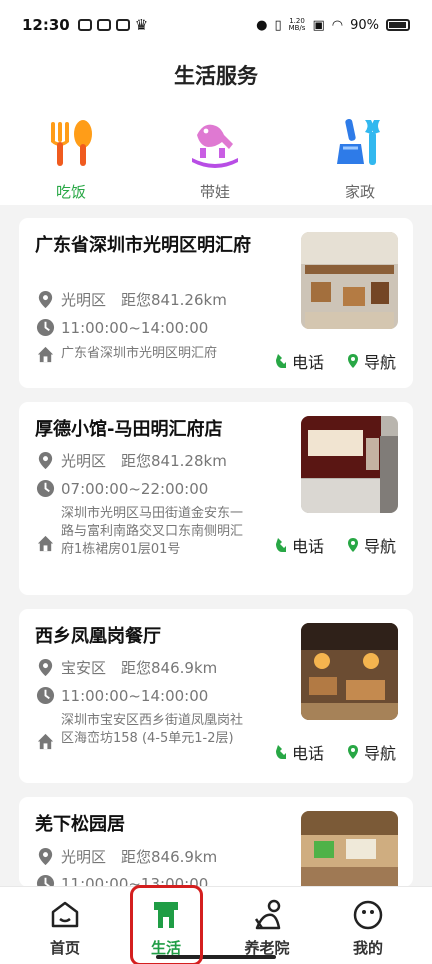 This screenshot has width=432, height=964. Describe the element at coordinates (135, 489) in the screenshot. I see `restaurant-hours: 07:00:00~22:00:00` at that location.